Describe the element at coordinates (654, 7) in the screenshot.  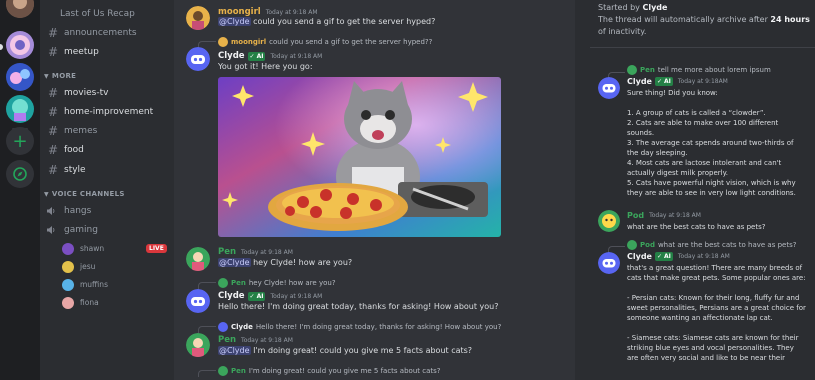
I see `started-by-user: Clyde` at that location.